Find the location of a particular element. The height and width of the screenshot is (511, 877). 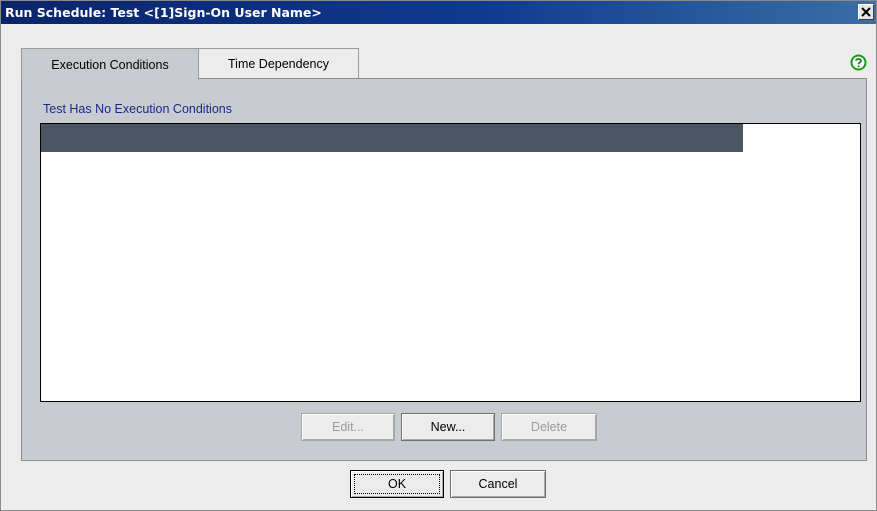

tab-execution-conditions: Execution Conditions is located at coordinates (110, 64).